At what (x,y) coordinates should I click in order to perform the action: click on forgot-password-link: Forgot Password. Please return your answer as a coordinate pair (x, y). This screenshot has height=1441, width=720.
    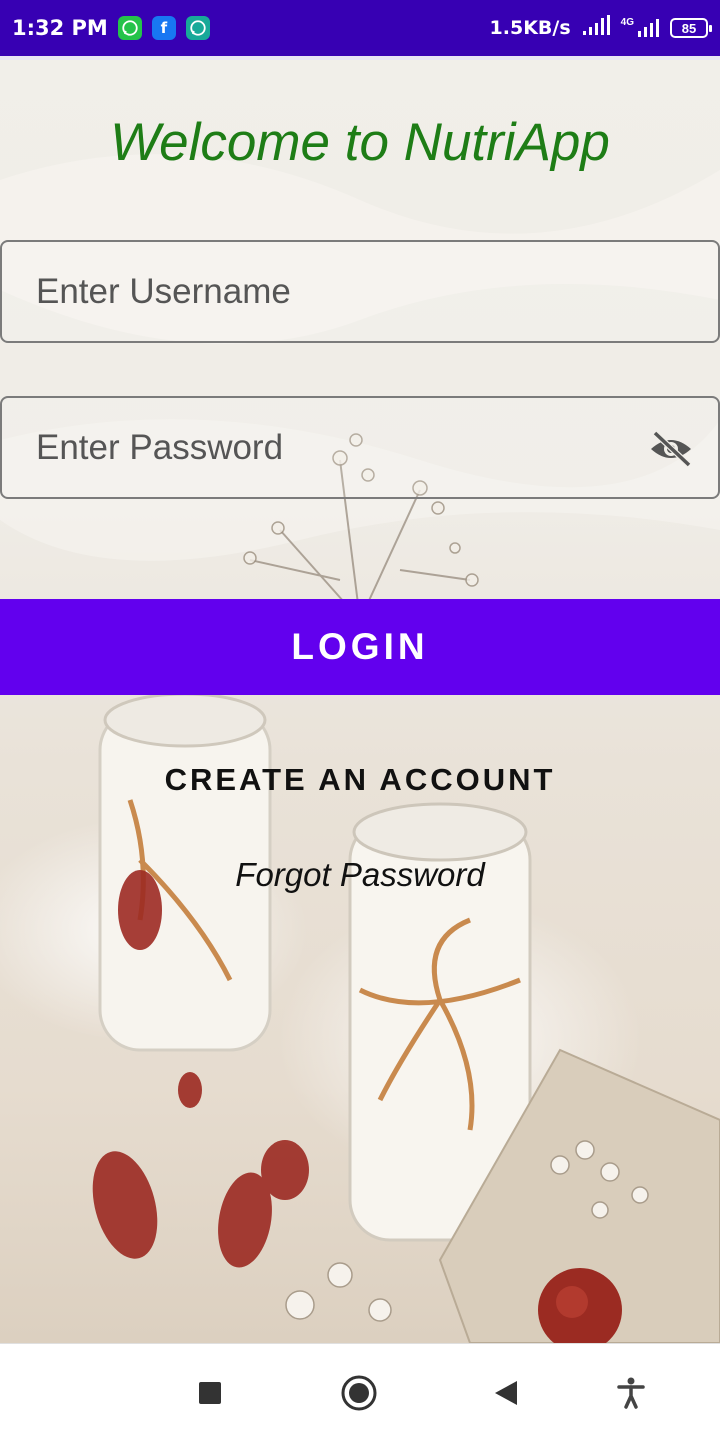
    Looking at the image, I should click on (360, 875).